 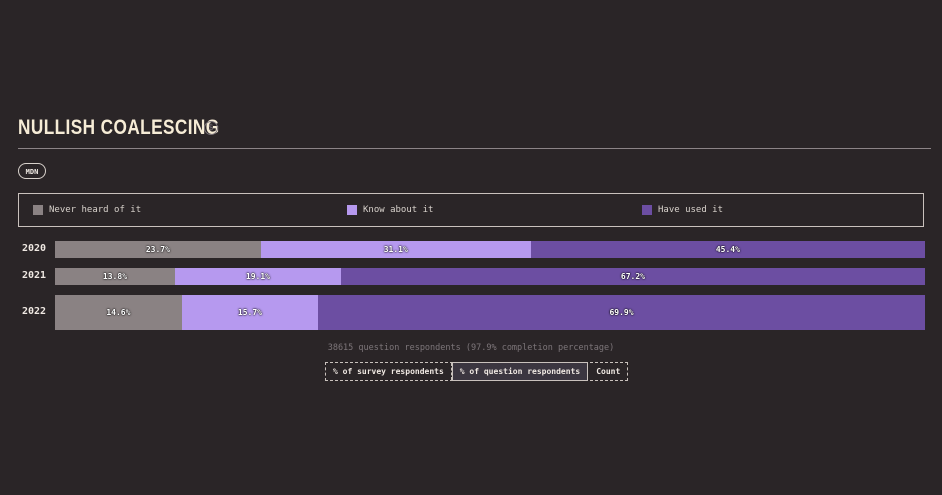 I want to click on bar-segment-never-heard-of-it-2022: 14.6%, so click(x=118, y=312).